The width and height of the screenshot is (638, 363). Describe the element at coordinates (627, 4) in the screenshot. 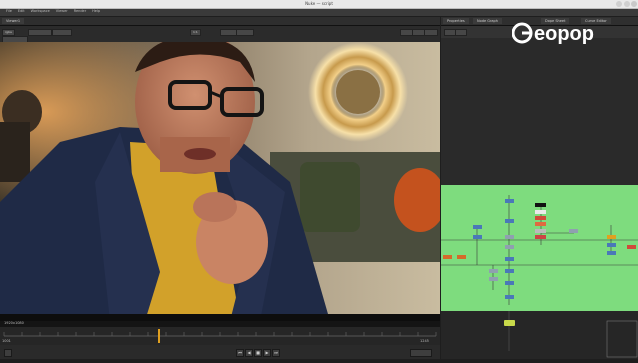

I see `maximize-button` at that location.